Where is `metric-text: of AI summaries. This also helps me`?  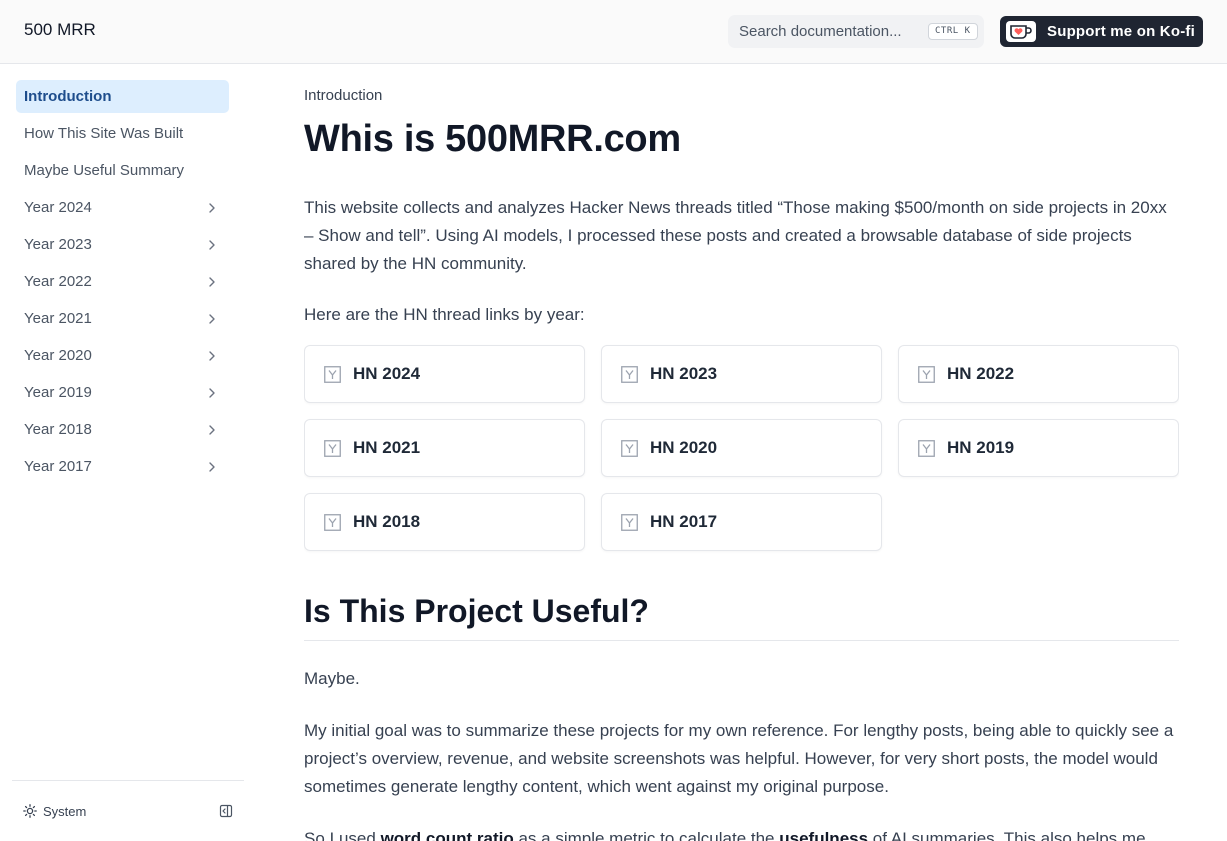
metric-text: of AI summaries. This also helps me is located at coordinates (1007, 835).